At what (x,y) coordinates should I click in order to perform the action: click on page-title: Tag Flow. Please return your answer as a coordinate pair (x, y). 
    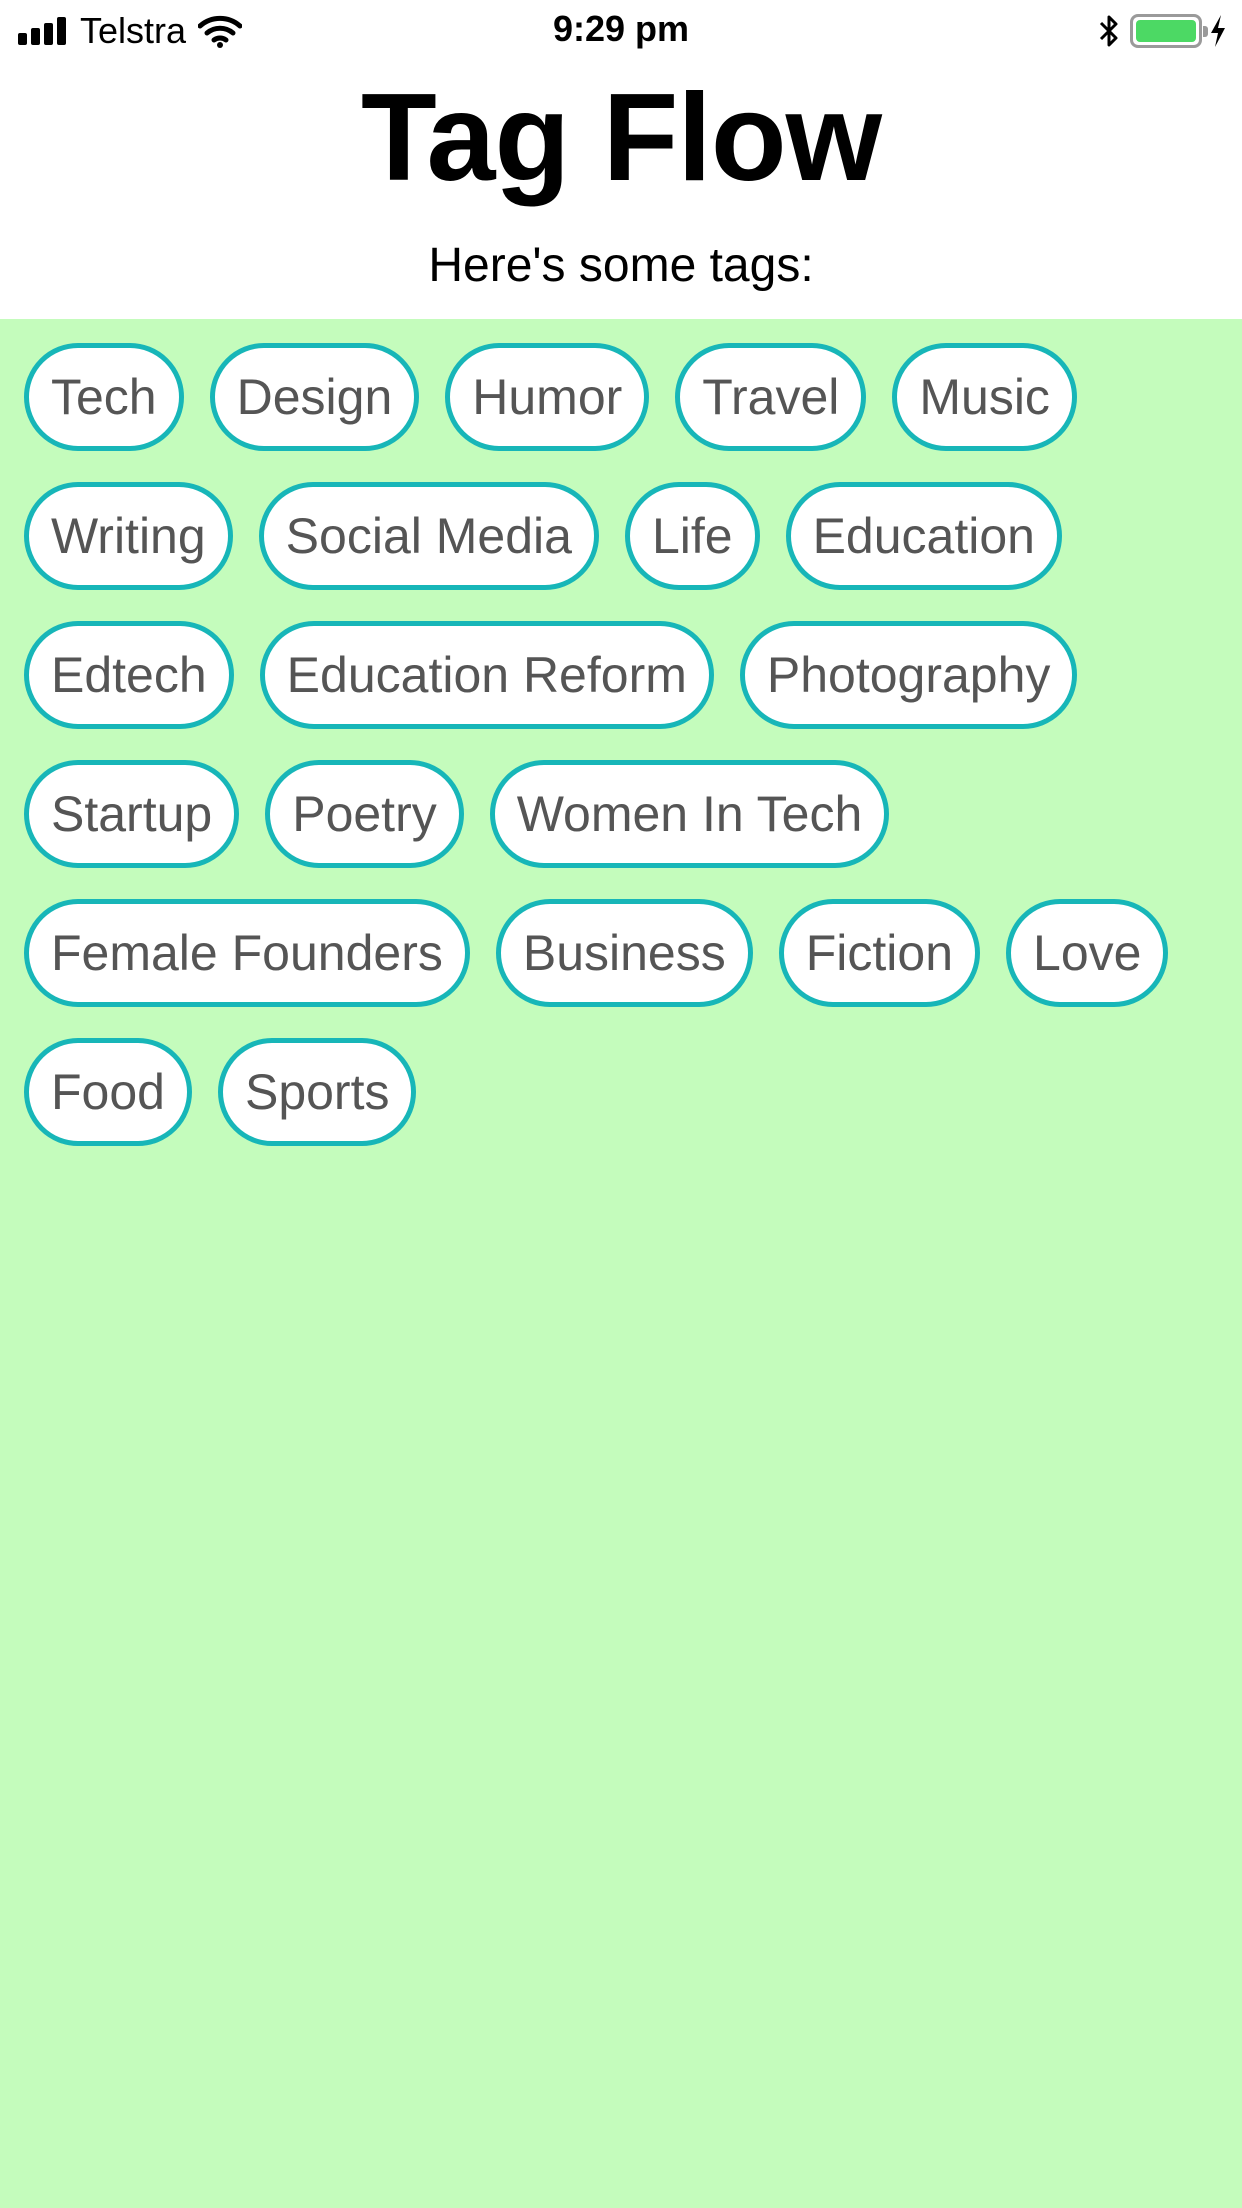
    Looking at the image, I should click on (621, 138).